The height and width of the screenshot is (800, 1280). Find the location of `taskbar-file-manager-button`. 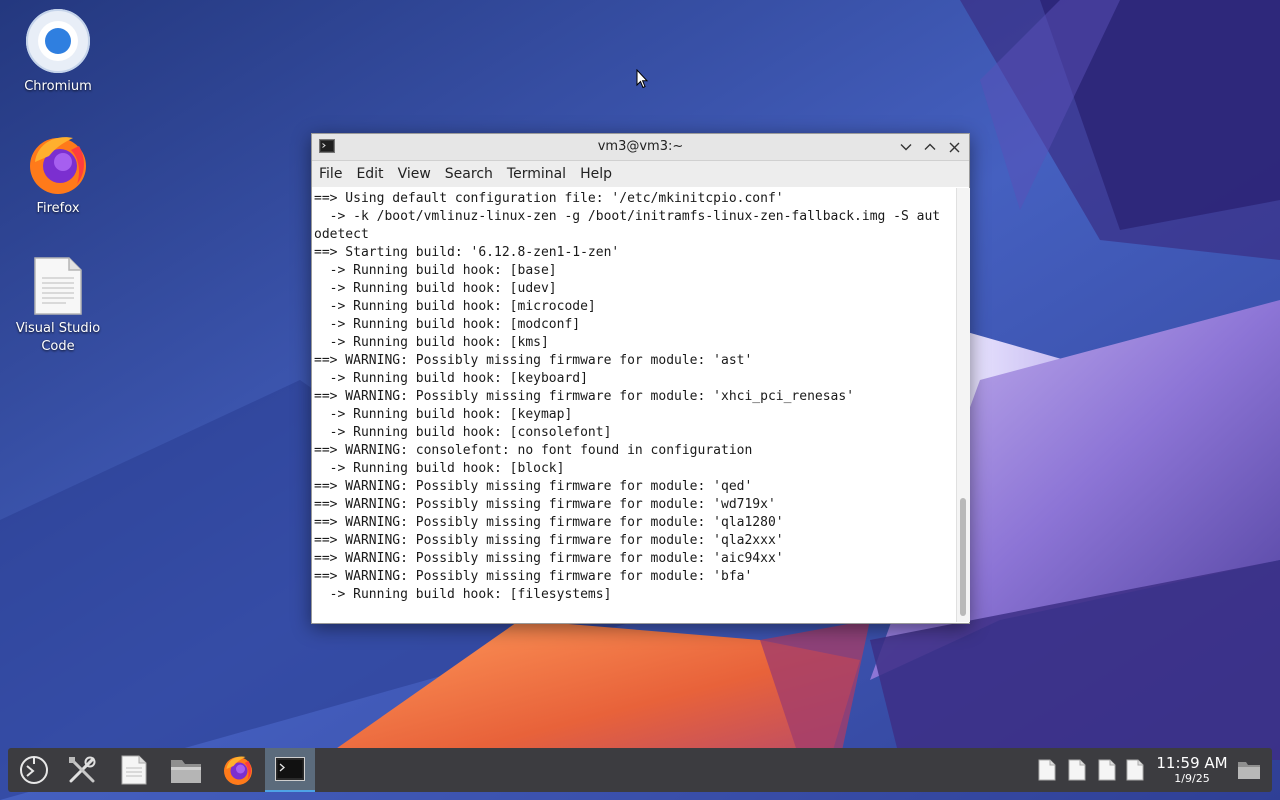

taskbar-file-manager-button is located at coordinates (186, 770).